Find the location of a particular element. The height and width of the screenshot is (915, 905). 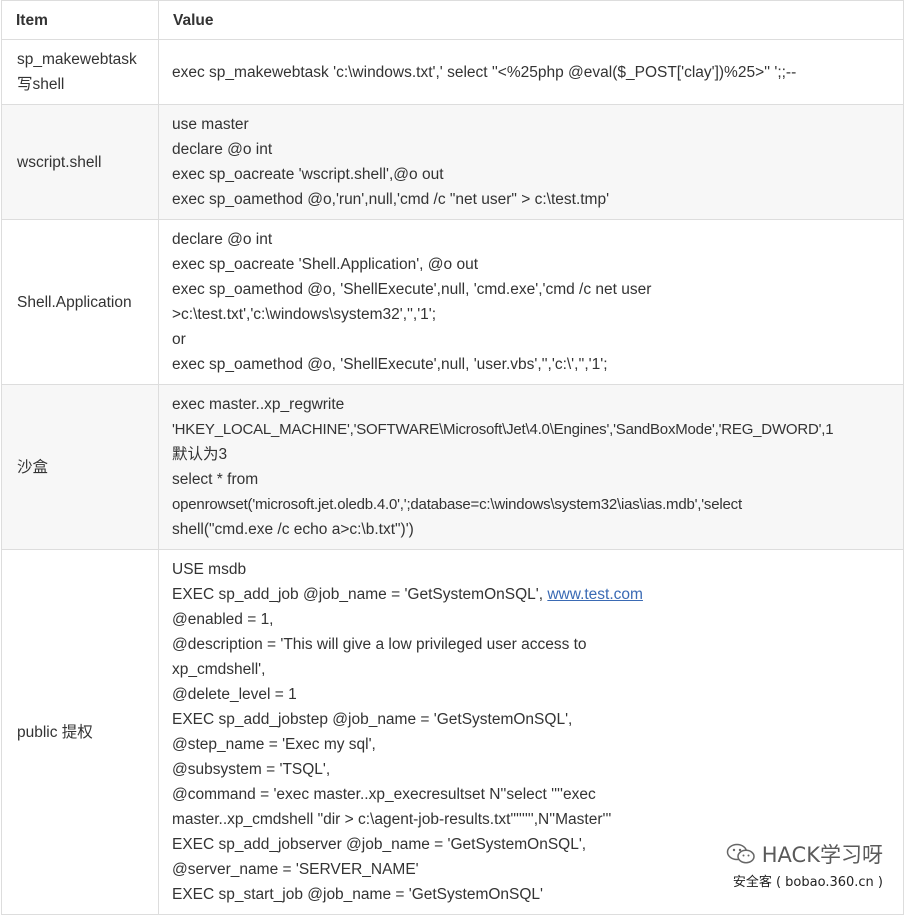

item-cell: public 提权 is located at coordinates (80, 732).